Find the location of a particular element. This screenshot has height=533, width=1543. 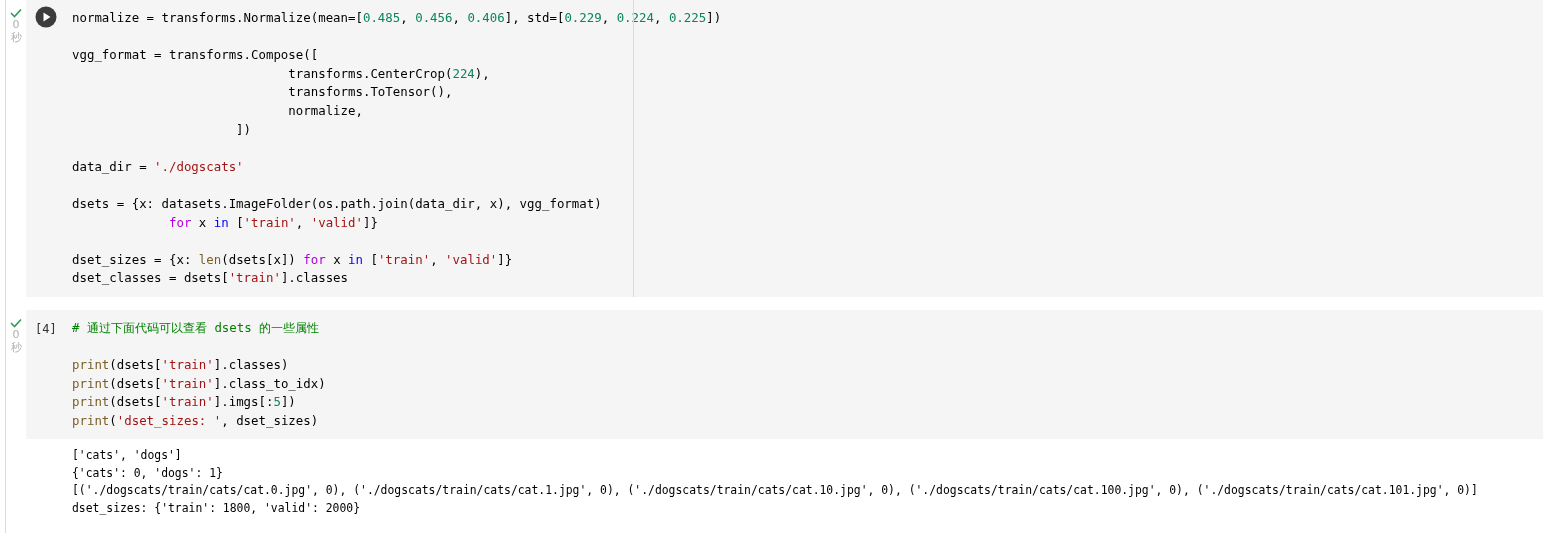

code-line: print('dset_sizes: ', dset_sizes) is located at coordinates (195, 420).